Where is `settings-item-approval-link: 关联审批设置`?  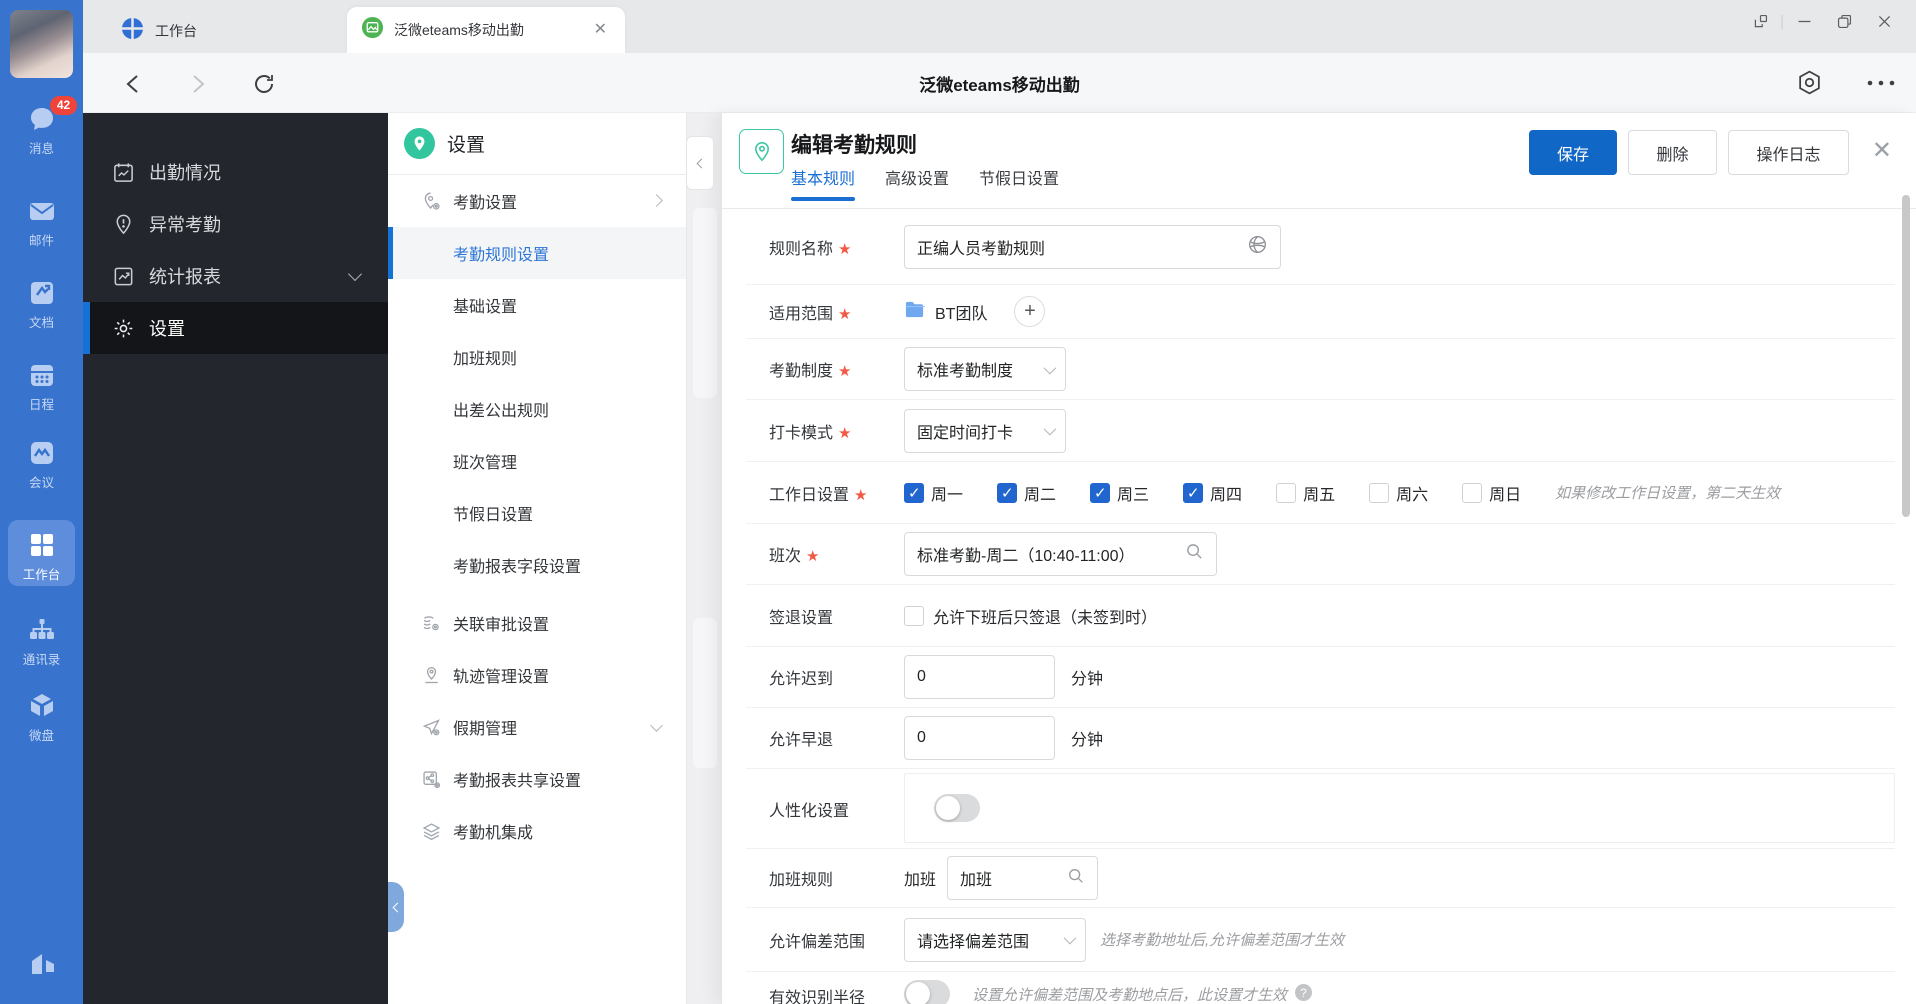 settings-item-approval-link: 关联审批设置 is located at coordinates (537, 623).